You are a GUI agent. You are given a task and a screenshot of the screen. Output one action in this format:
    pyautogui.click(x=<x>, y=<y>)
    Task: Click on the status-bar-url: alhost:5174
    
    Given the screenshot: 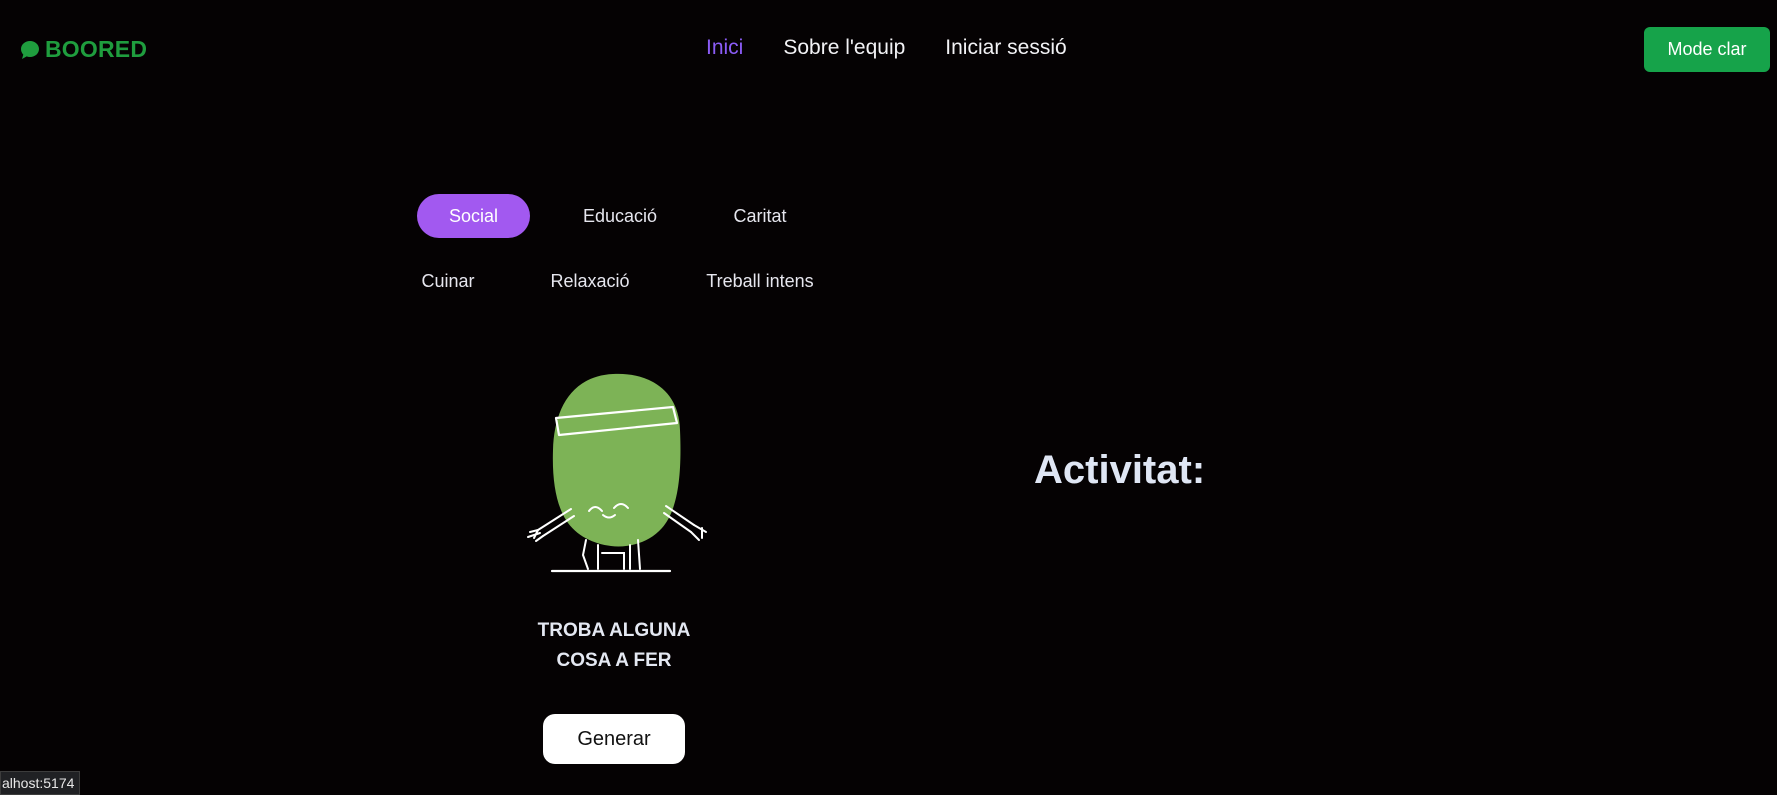 What is the action you would take?
    pyautogui.click(x=40, y=783)
    